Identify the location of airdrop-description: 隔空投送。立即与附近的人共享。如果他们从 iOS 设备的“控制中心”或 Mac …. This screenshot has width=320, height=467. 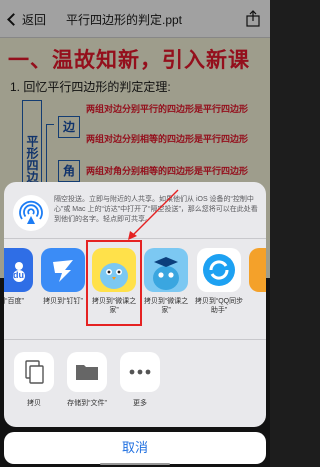
(156, 209).